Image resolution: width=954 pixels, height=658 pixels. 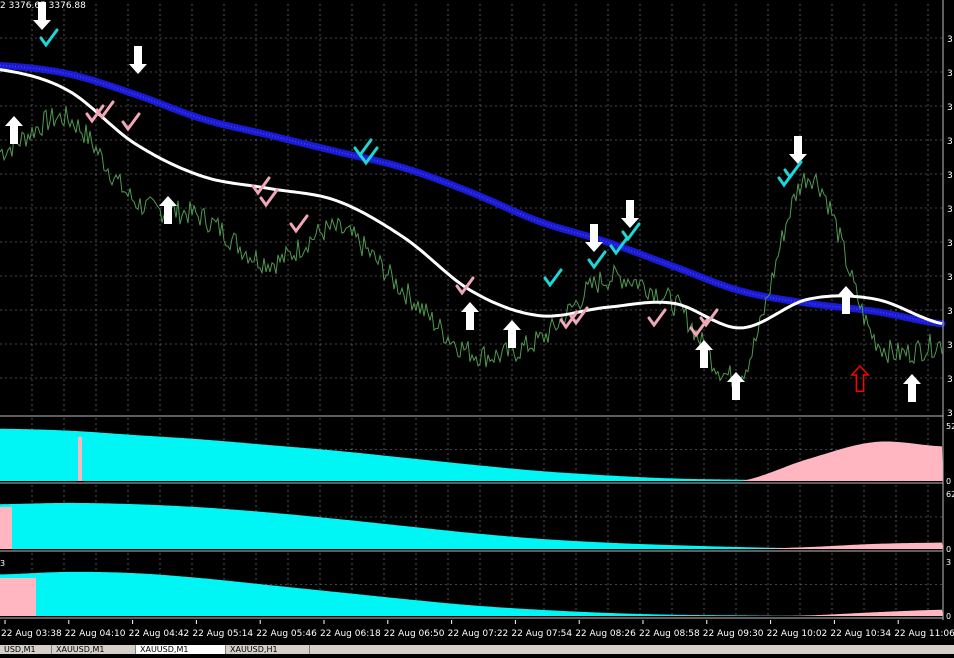 I want to click on tab-xauusd-h1: XAUUSD,H1, so click(x=268, y=649).